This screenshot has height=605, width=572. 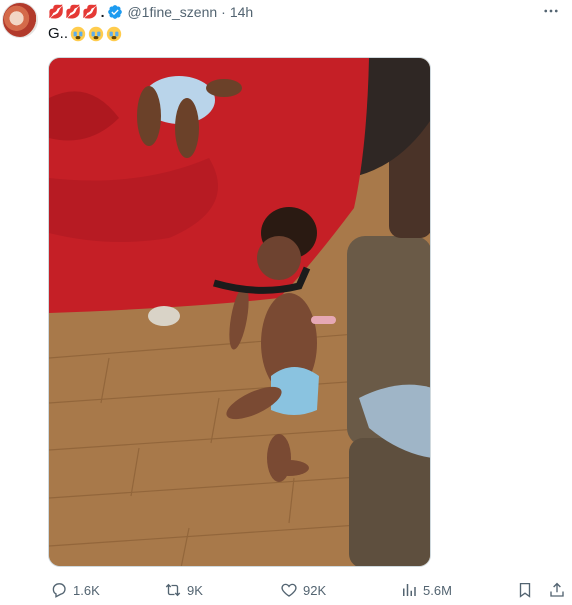 What do you see at coordinates (103, 12) in the screenshot?
I see `display-name-suffix: .` at bounding box center [103, 12].